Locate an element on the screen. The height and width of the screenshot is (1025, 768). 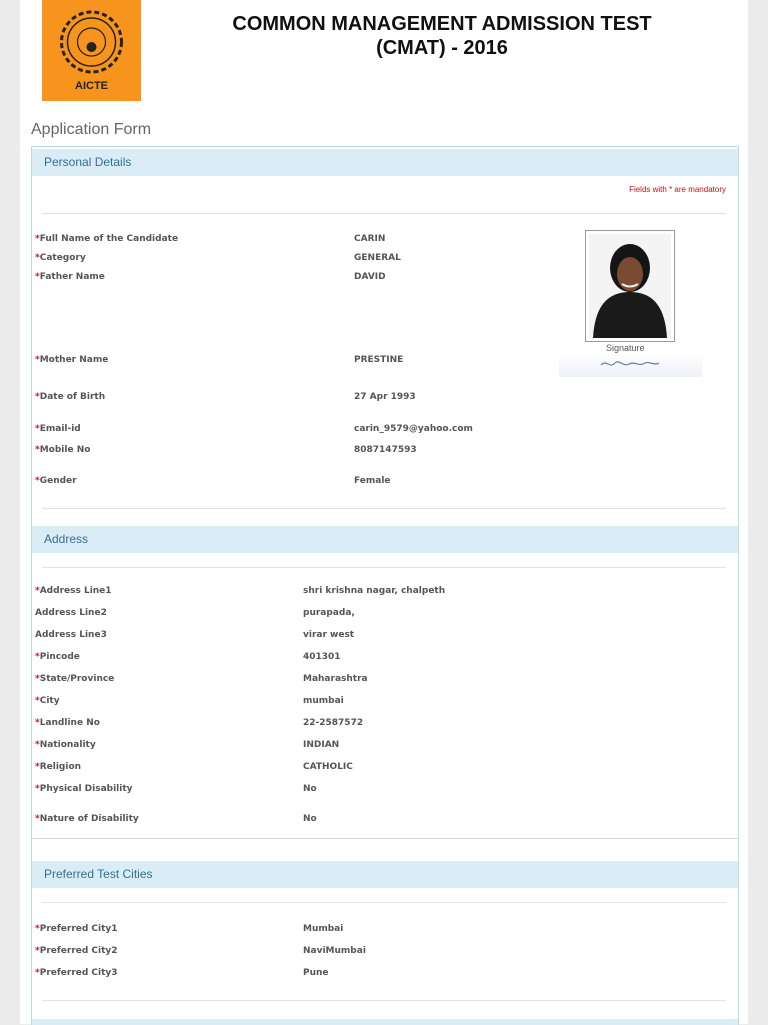
value-nationality: INDIAN is located at coordinates (321, 745).